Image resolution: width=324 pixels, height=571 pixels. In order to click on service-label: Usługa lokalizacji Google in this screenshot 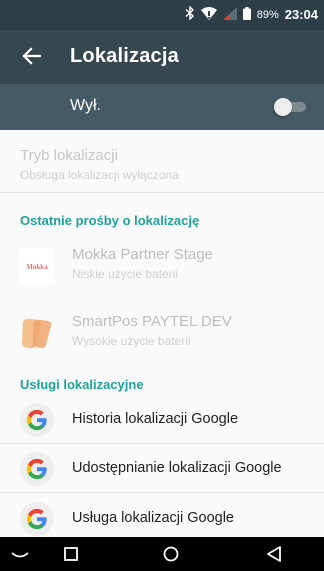, I will do `click(153, 518)`.